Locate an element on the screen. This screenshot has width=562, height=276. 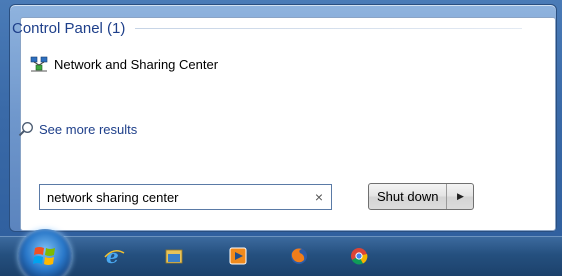
windows-logo-icon is located at coordinates (44, 256).